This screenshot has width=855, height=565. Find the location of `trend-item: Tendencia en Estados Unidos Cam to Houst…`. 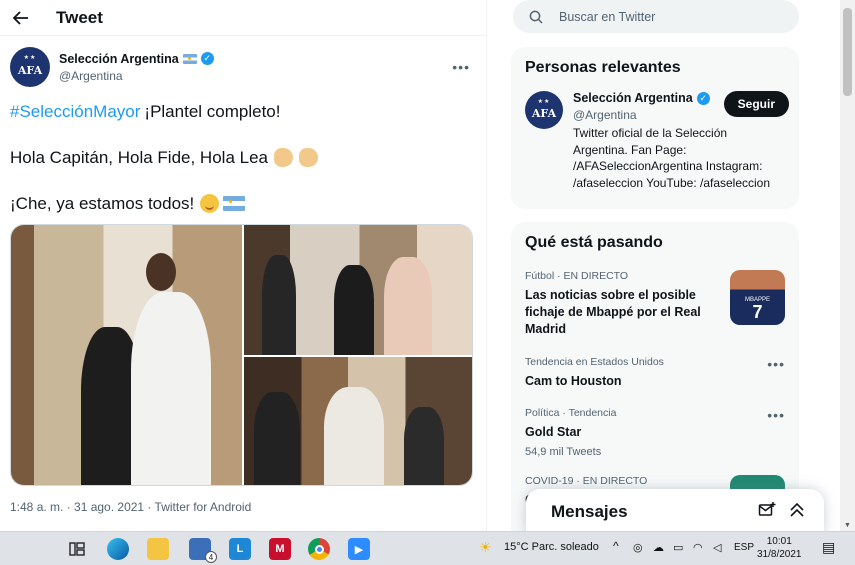

trend-item: Tendencia en Estados Unidos Cam to Houst… is located at coordinates (655, 381).